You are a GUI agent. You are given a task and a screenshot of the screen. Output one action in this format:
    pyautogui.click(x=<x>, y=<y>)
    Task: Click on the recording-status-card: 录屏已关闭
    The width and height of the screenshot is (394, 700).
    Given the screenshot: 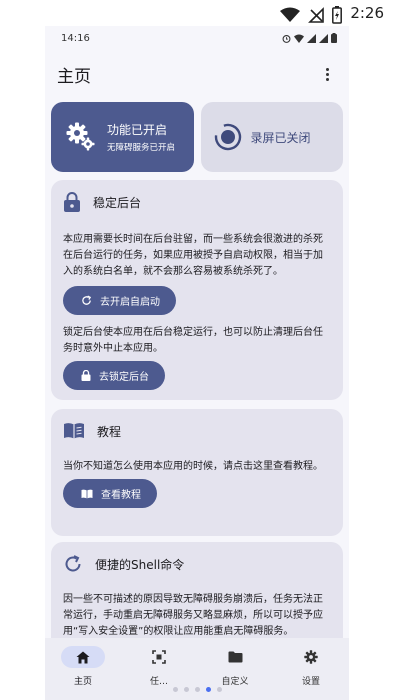 What is the action you would take?
    pyautogui.click(x=271, y=137)
    